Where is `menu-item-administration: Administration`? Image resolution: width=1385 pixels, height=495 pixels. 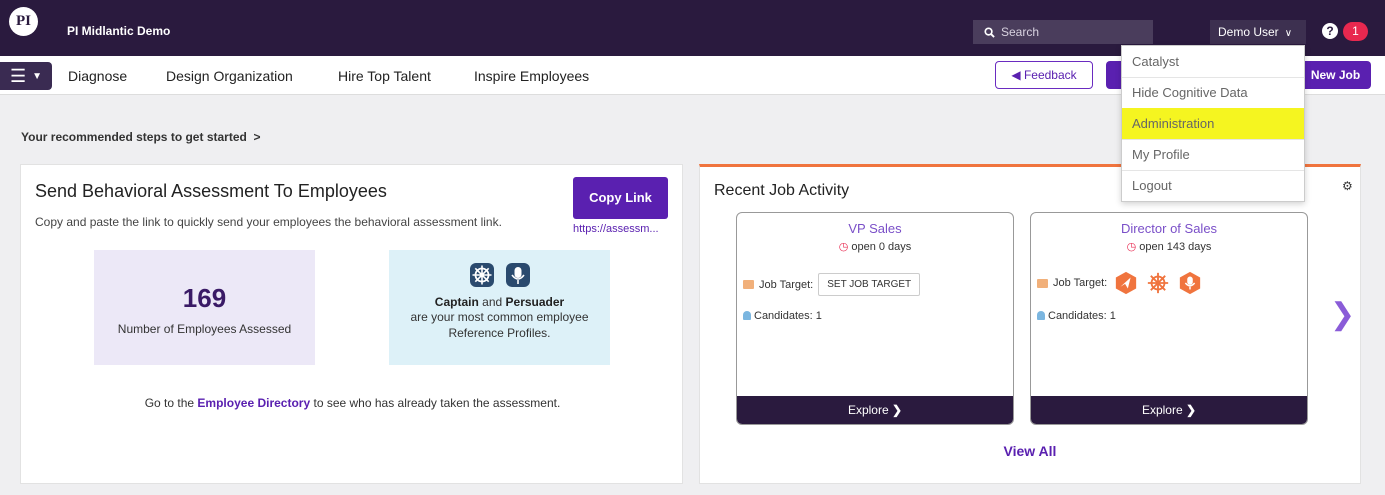 menu-item-administration: Administration is located at coordinates (1213, 123).